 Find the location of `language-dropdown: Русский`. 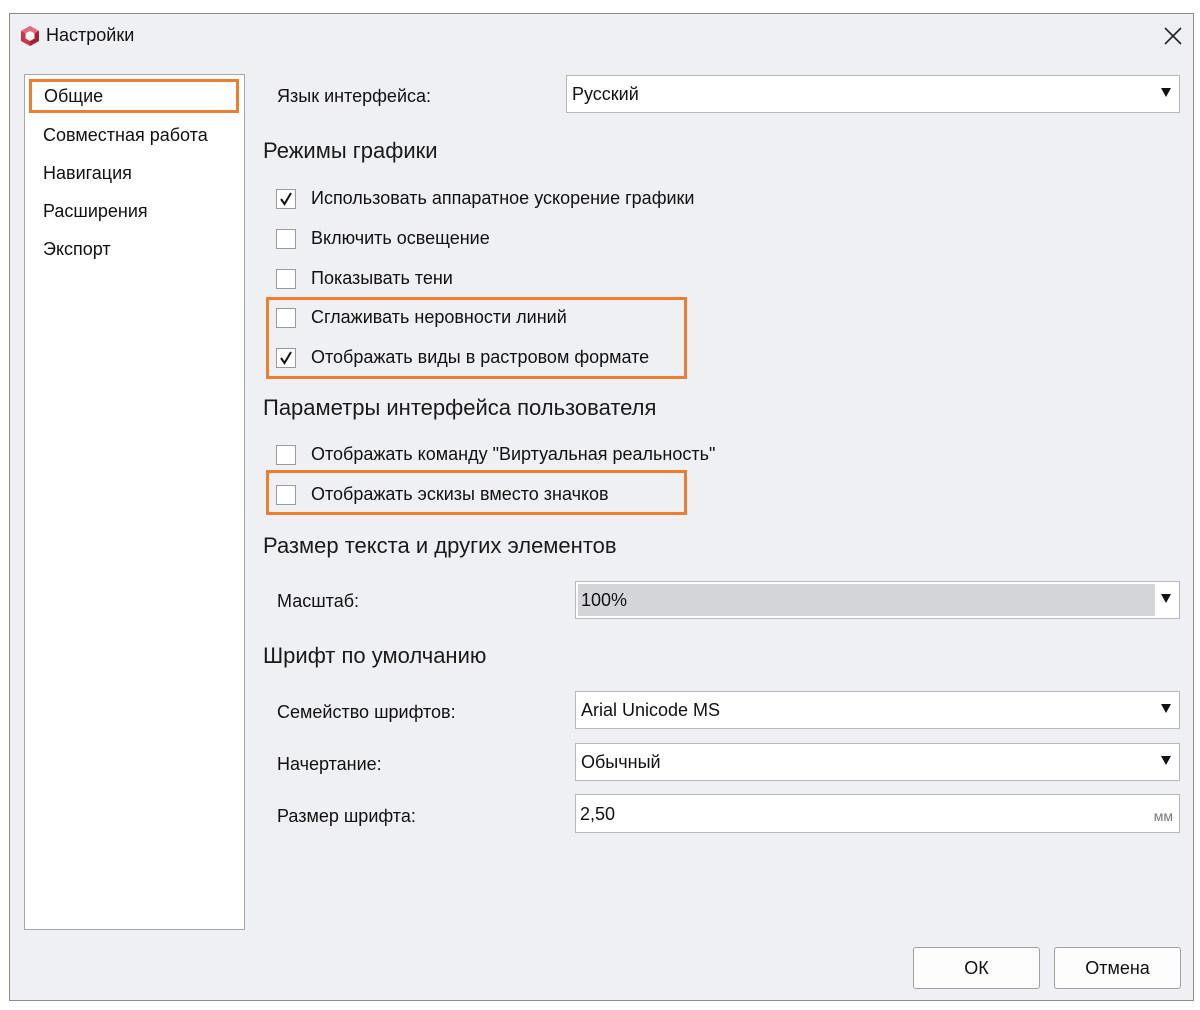

language-dropdown: Русский is located at coordinates (873, 94).